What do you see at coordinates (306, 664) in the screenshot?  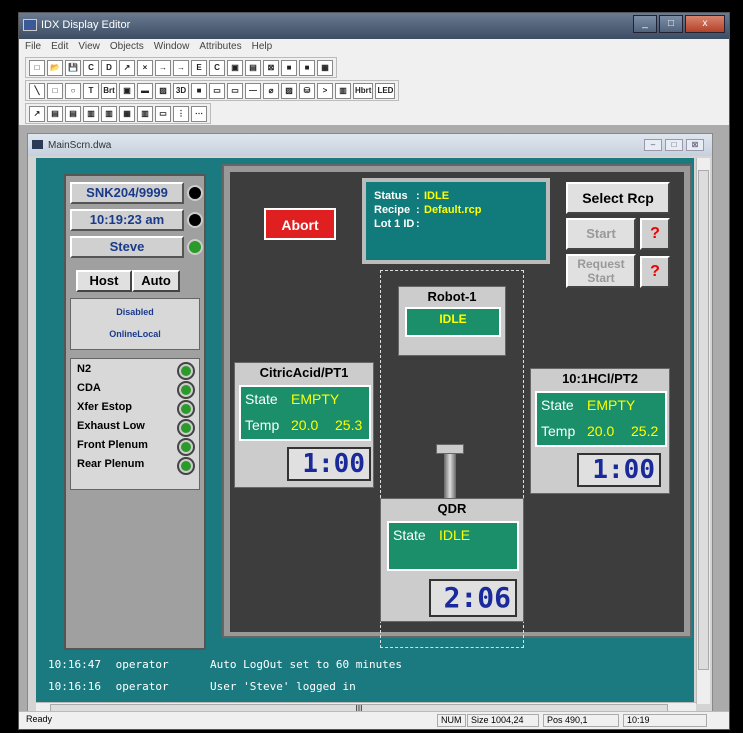 I see `log-message: Auto LogOut set to 60 minutes` at bounding box center [306, 664].